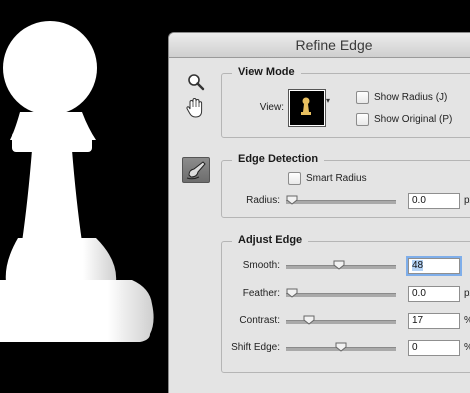 The width and height of the screenshot is (470, 393). I want to click on feather-input: 0.0, so click(434, 294).